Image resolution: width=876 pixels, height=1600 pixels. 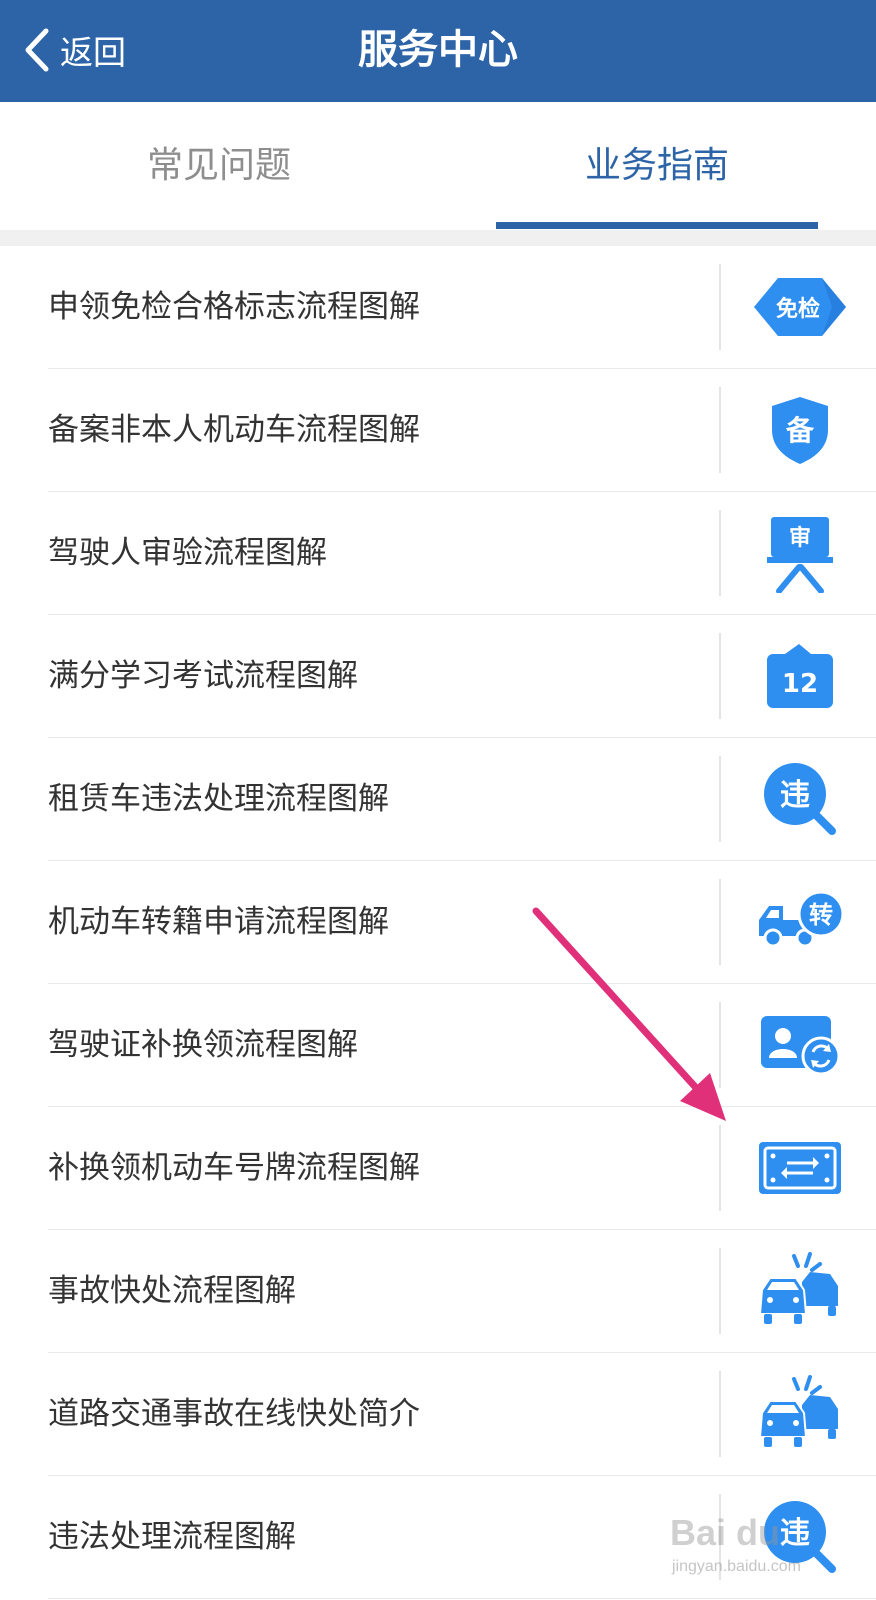 I want to click on list-item-label: 道路交通事故在线快处简介, so click(x=234, y=1414).